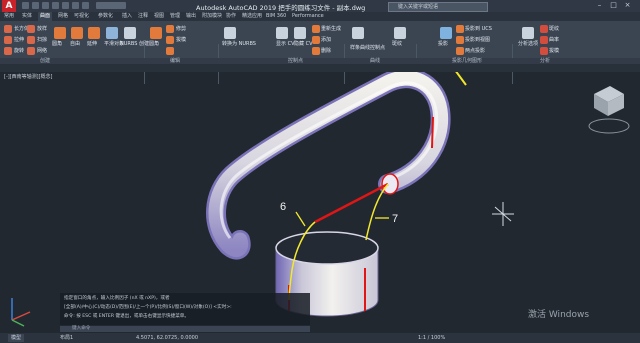 The image size is (640, 343). Describe the element at coordinates (170, 40) in the screenshot. I see `extend-icon` at that location.